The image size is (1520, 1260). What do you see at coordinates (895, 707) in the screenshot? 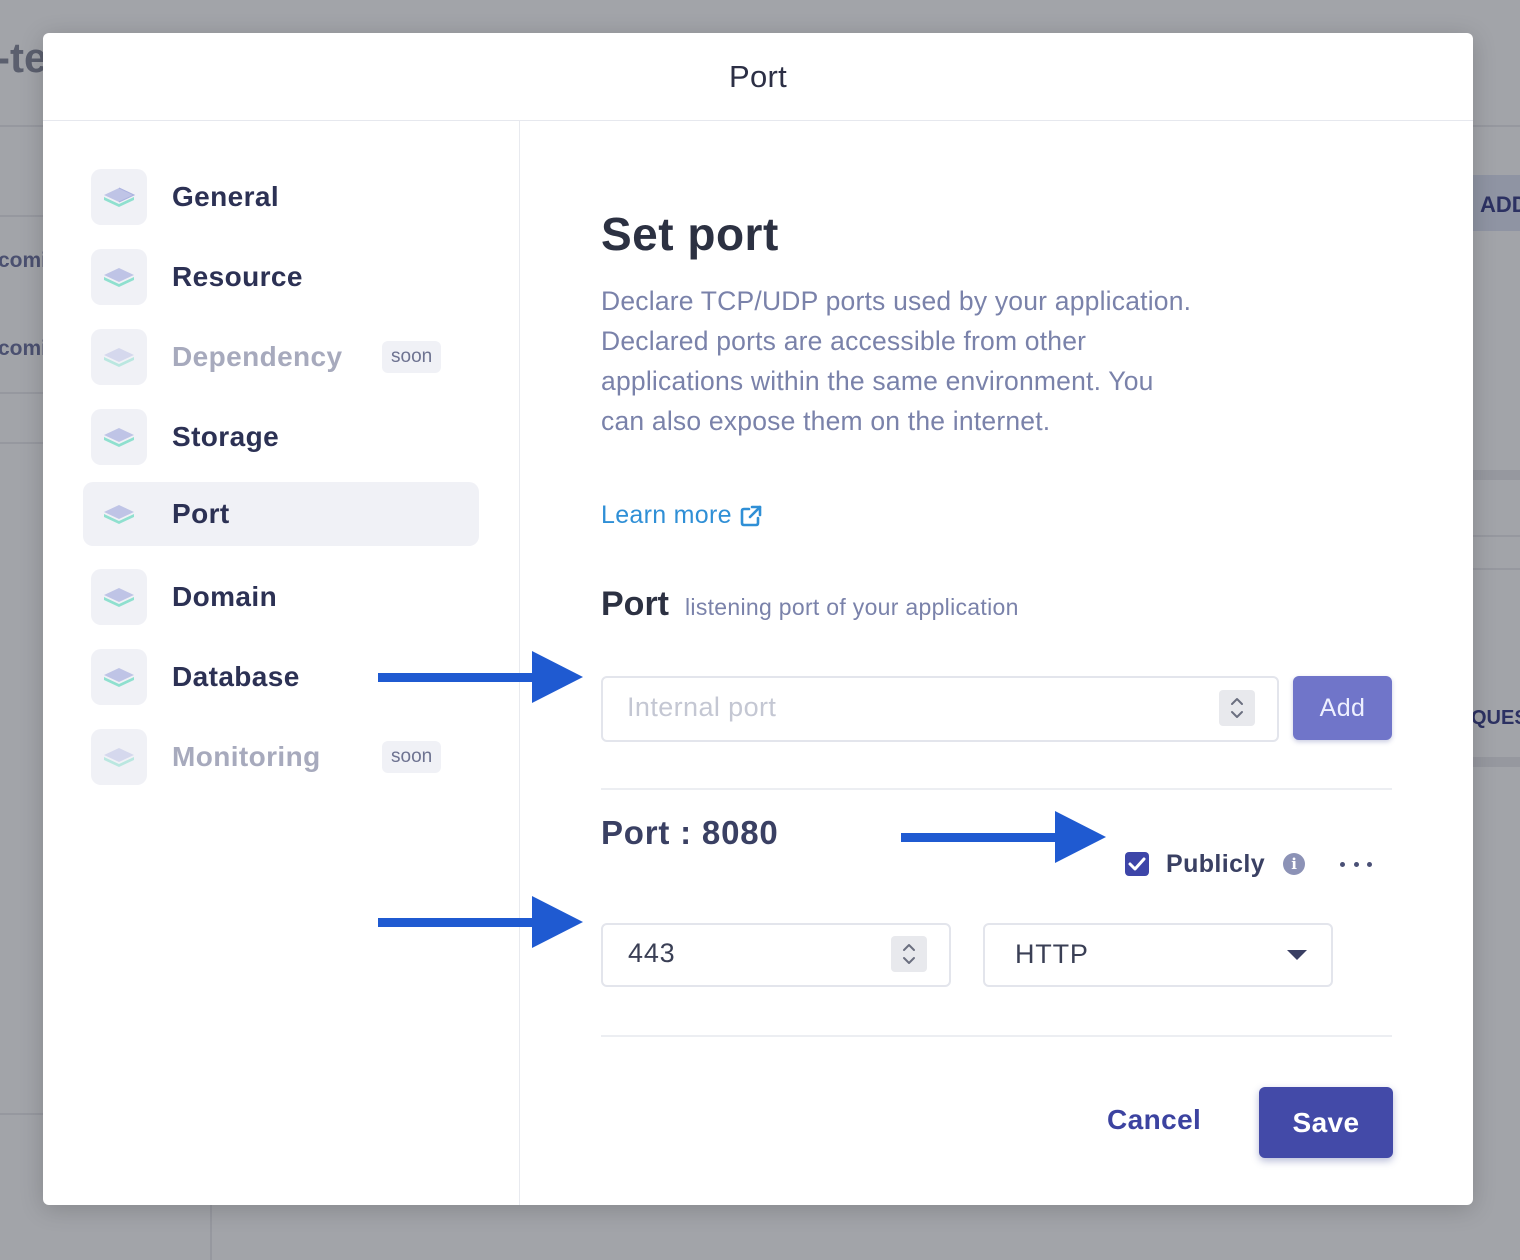
I see `internal-port-input` at bounding box center [895, 707].